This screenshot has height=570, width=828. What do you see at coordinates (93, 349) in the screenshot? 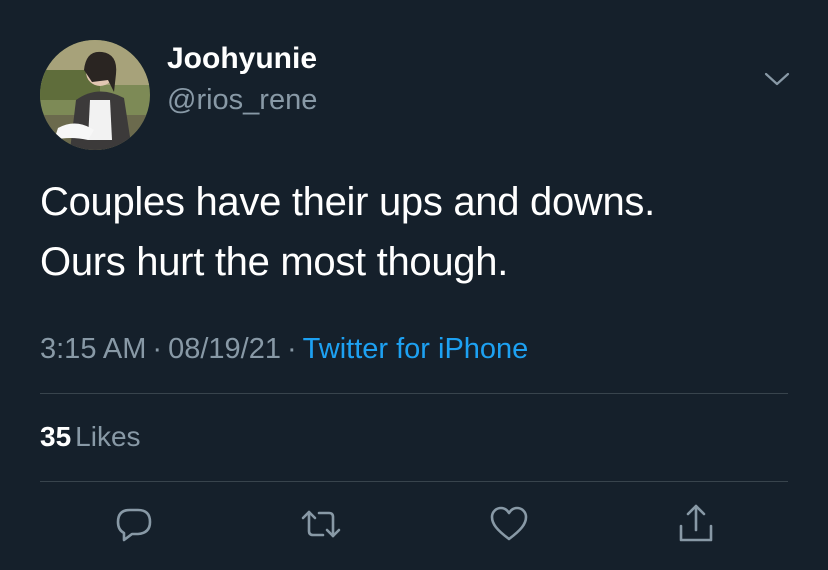
I see `tweet-time: 3:15 AM` at bounding box center [93, 349].